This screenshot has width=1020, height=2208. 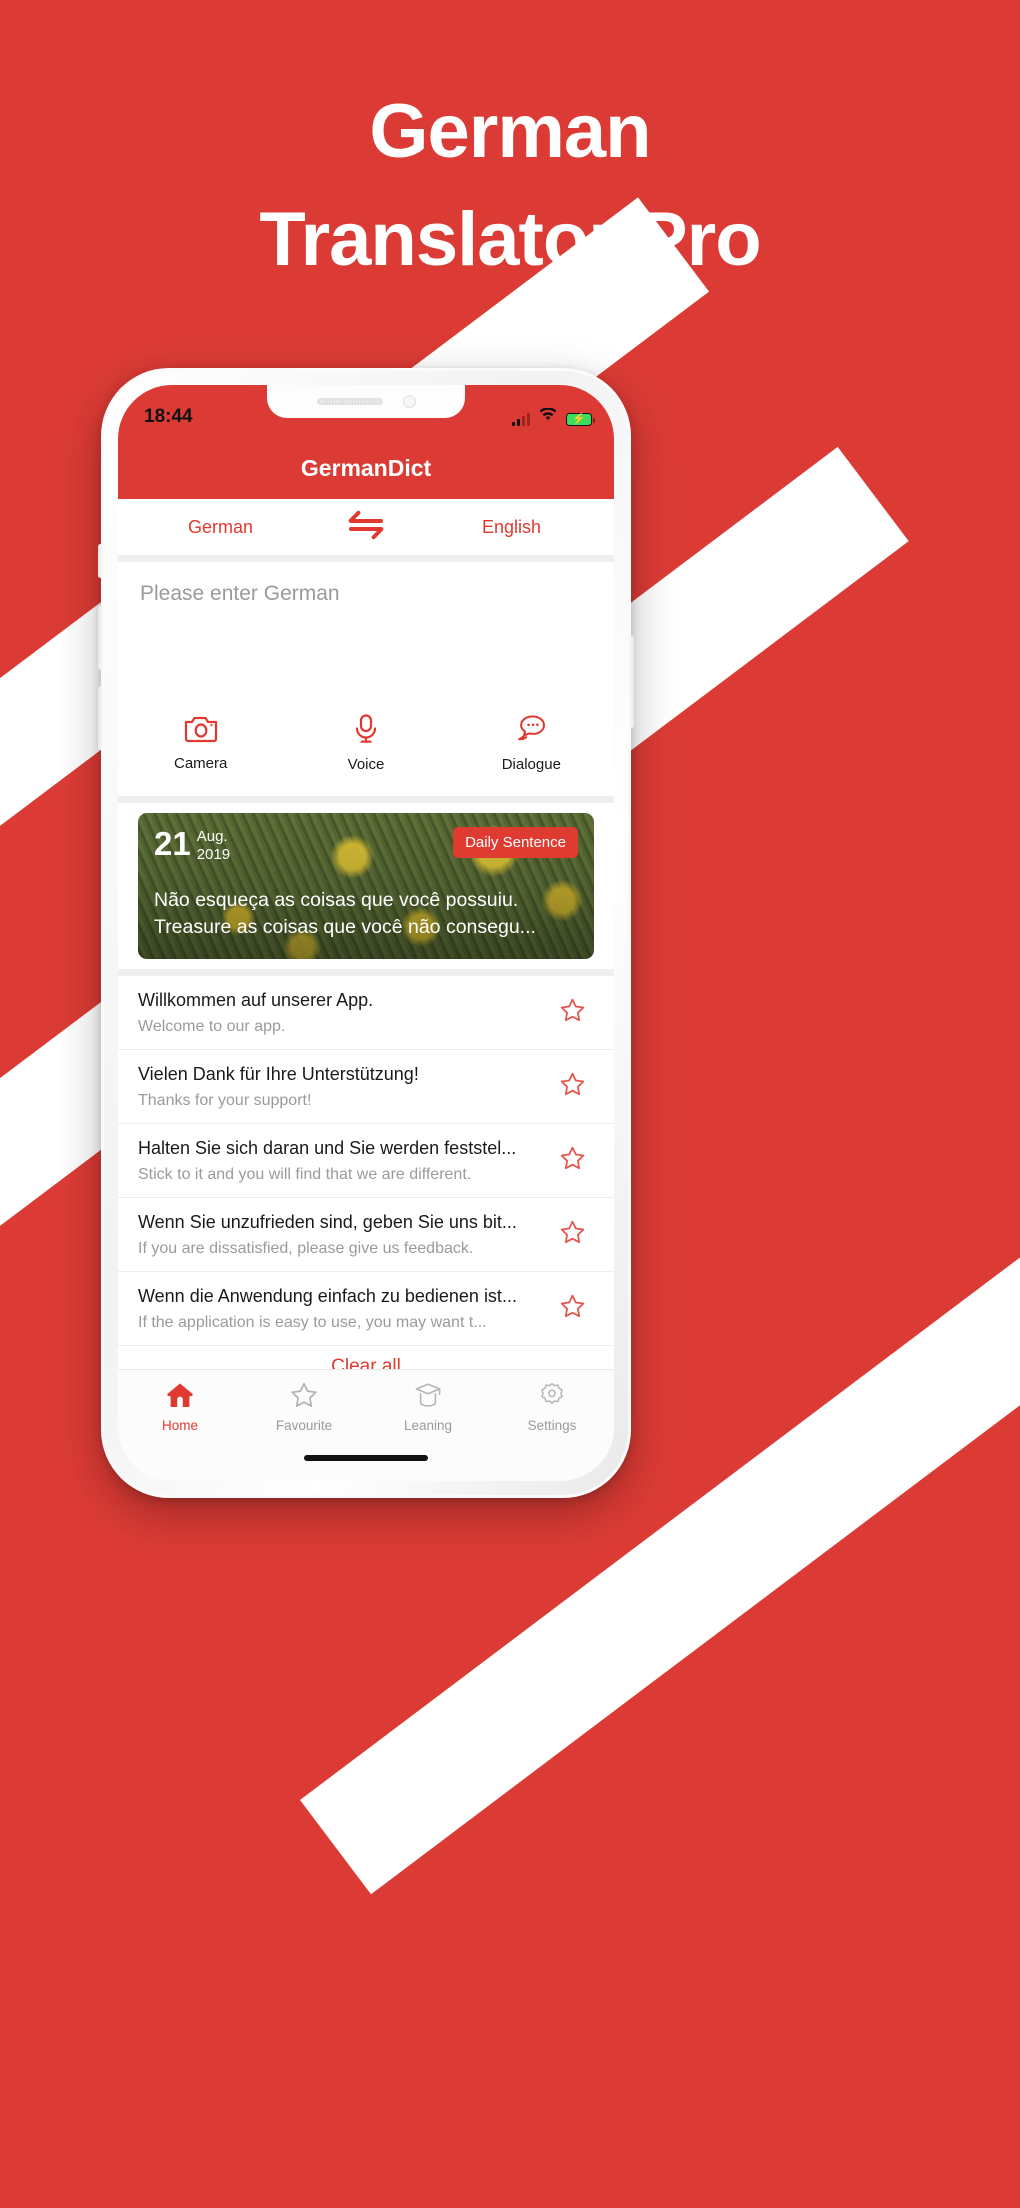 I want to click on tab-leaning: Leaning, so click(x=428, y=1407).